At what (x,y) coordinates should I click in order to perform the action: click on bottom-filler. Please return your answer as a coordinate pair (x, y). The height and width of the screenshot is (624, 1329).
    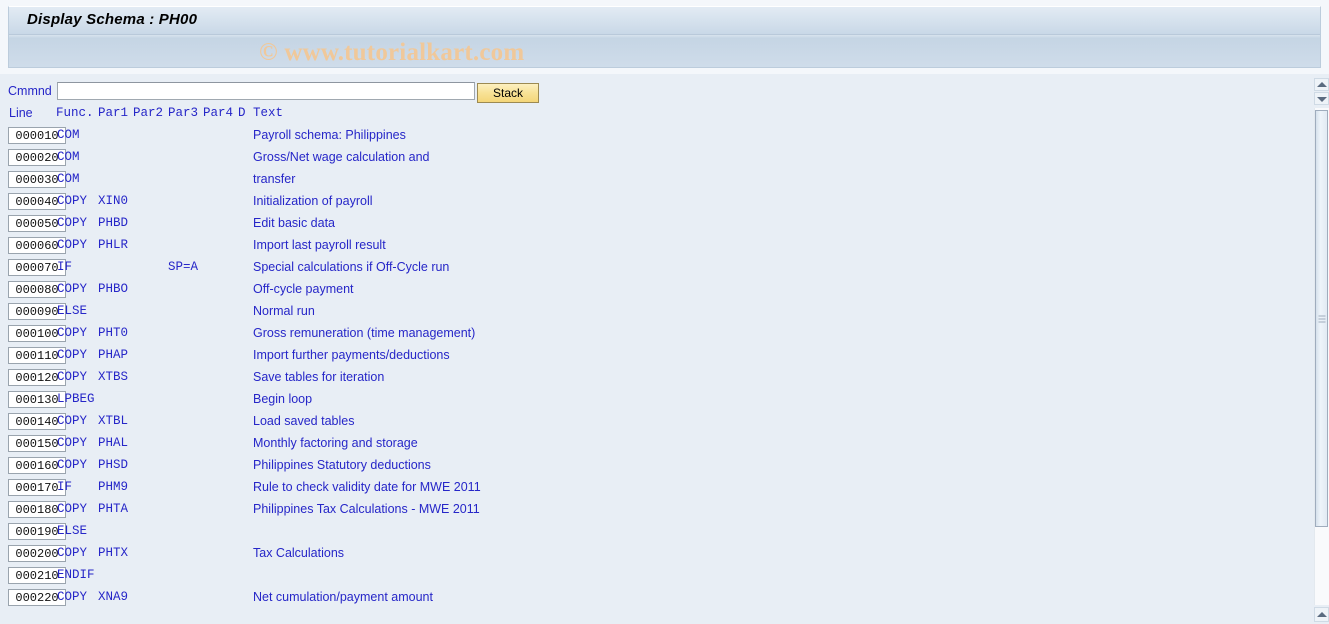
    Looking at the image, I should click on (656, 618).